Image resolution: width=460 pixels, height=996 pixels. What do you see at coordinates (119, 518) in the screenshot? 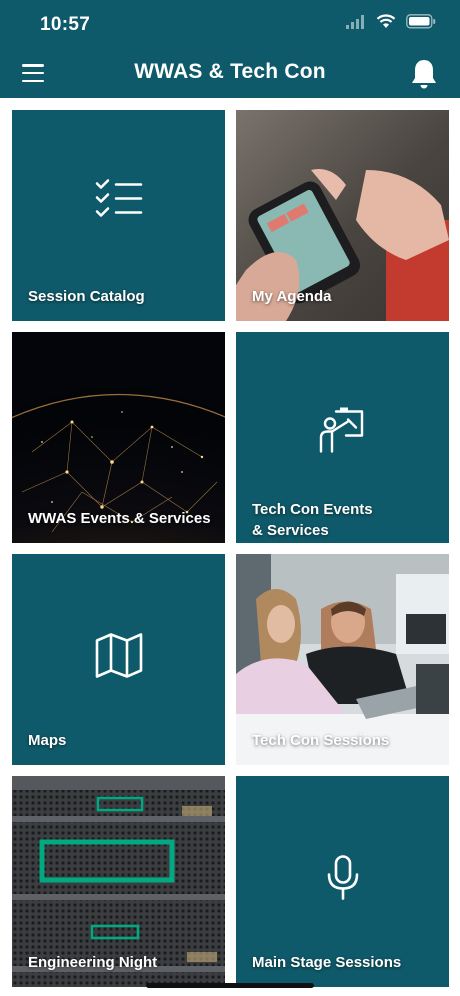
I see `tile-label: WWAS Events & Services` at bounding box center [119, 518].